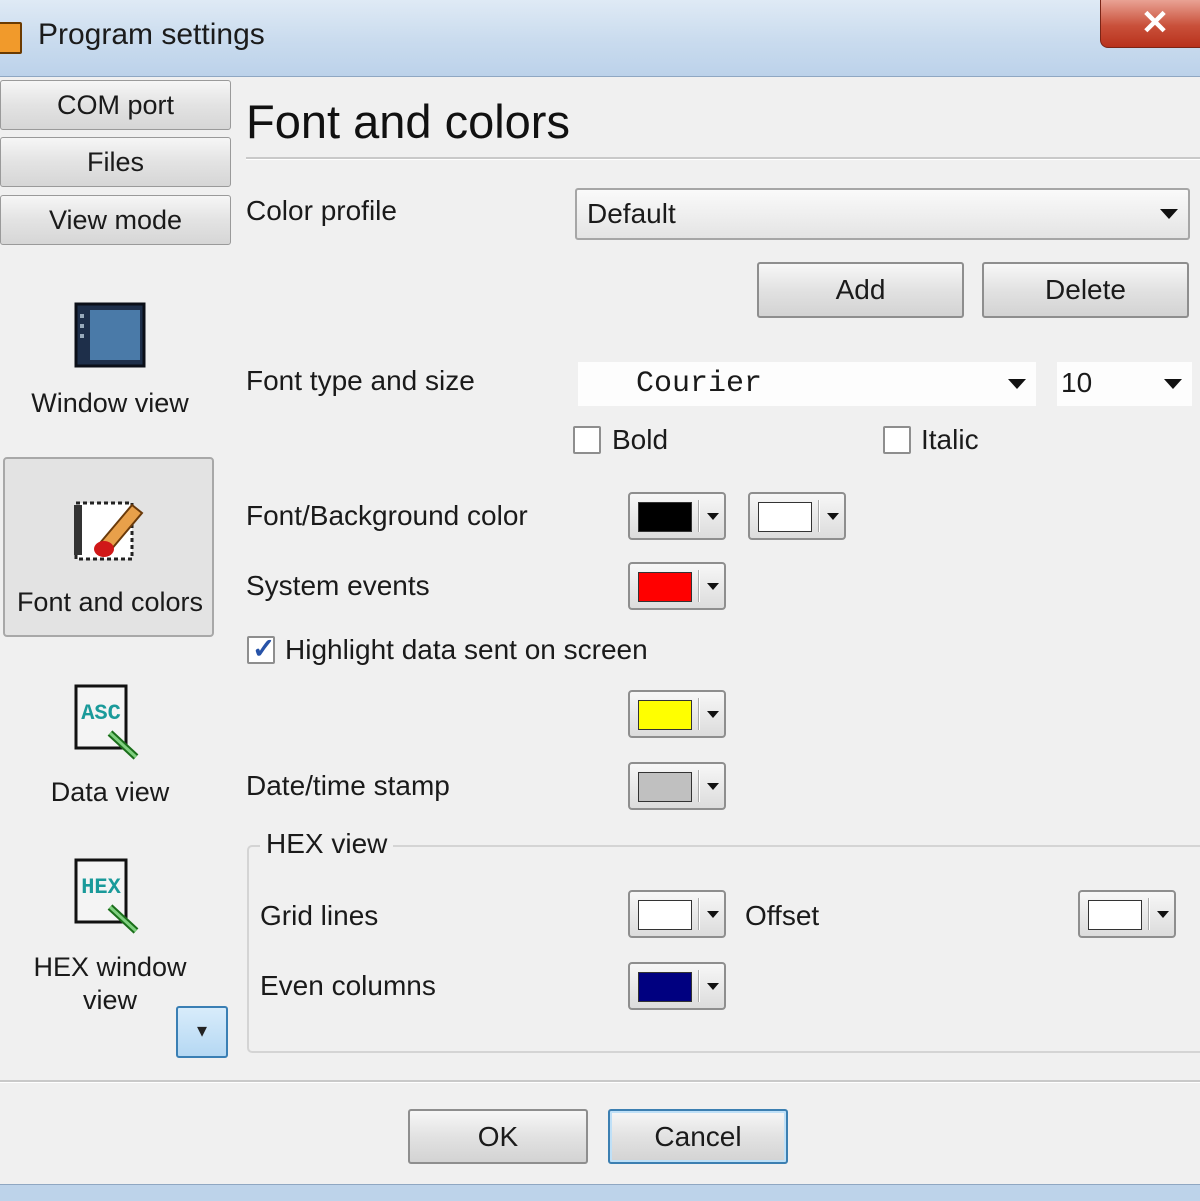 The height and width of the screenshot is (1201, 1200). Describe the element at coordinates (387, 515) in the screenshot. I see `font-background-label: Font/Background color` at that location.